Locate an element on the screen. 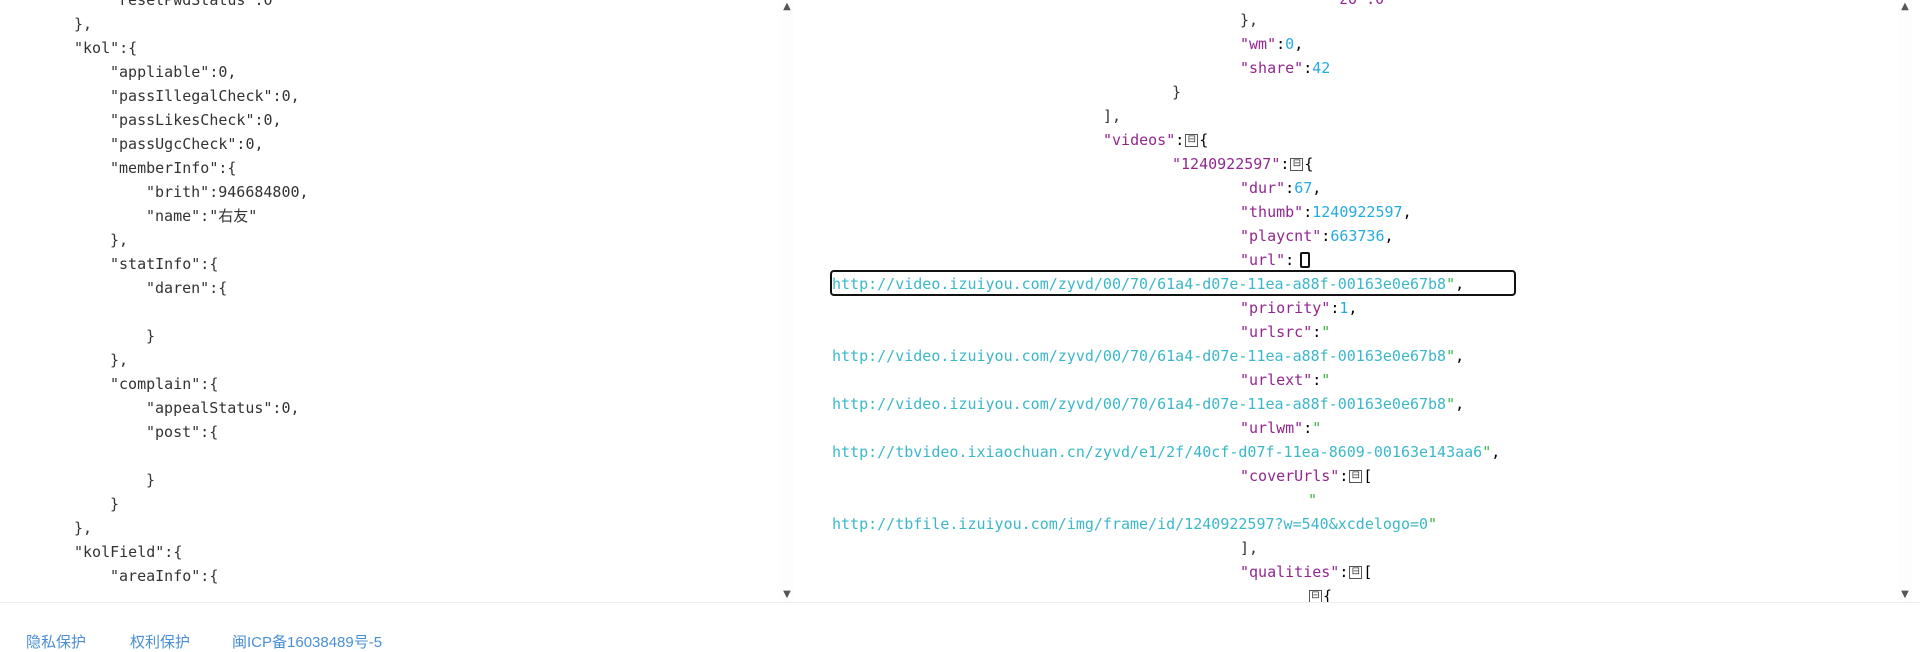  json-line: "coverUrls": ⊟[ is located at coordinates (1306, 476).